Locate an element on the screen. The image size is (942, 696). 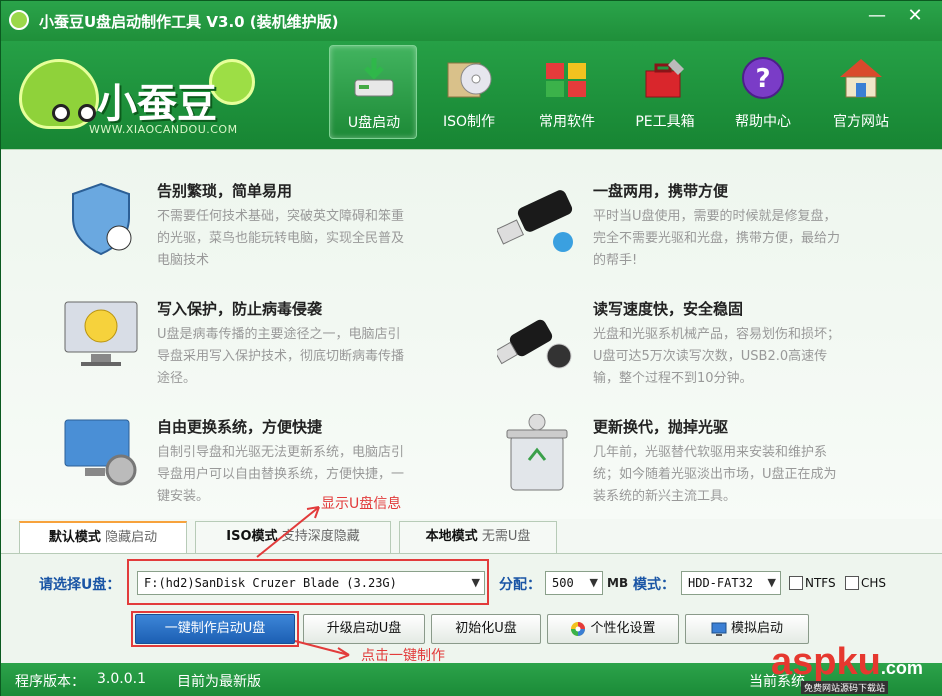
tool-software: 常用软件 is located at coordinates (567, 92).